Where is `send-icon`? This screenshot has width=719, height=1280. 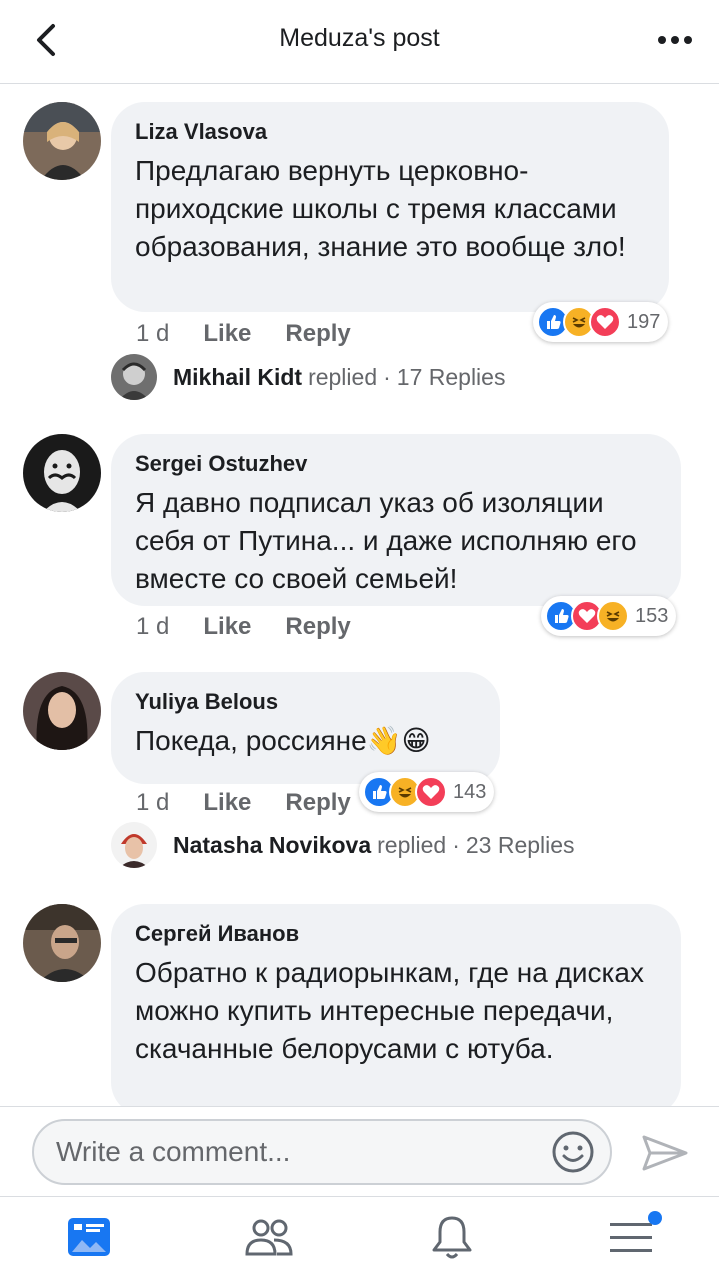 send-icon is located at coordinates (665, 1153).